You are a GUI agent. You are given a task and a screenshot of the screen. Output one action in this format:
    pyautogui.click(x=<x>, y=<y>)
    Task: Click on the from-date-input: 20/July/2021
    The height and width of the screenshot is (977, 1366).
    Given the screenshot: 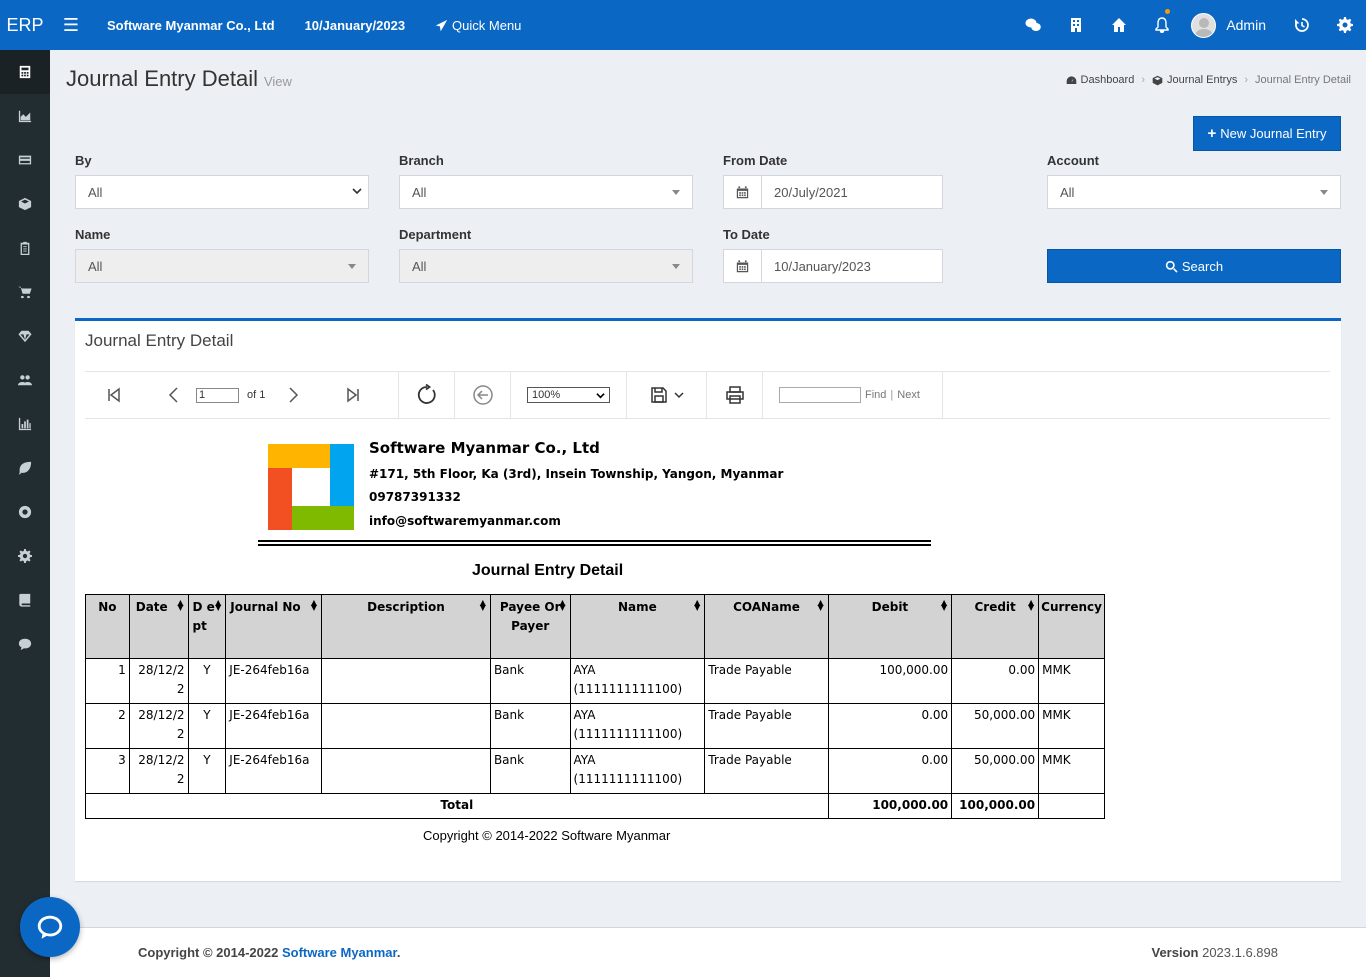 What is the action you would take?
    pyautogui.click(x=833, y=192)
    